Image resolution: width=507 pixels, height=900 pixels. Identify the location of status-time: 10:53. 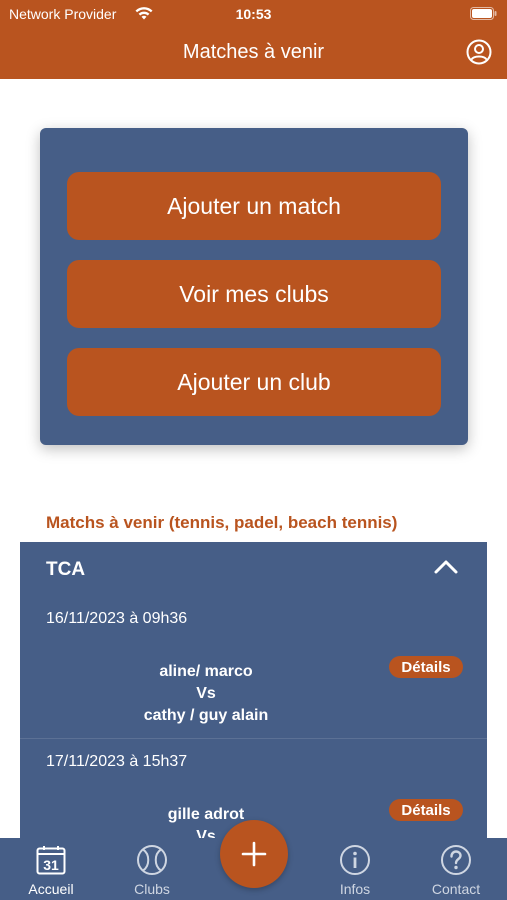
(253, 14).